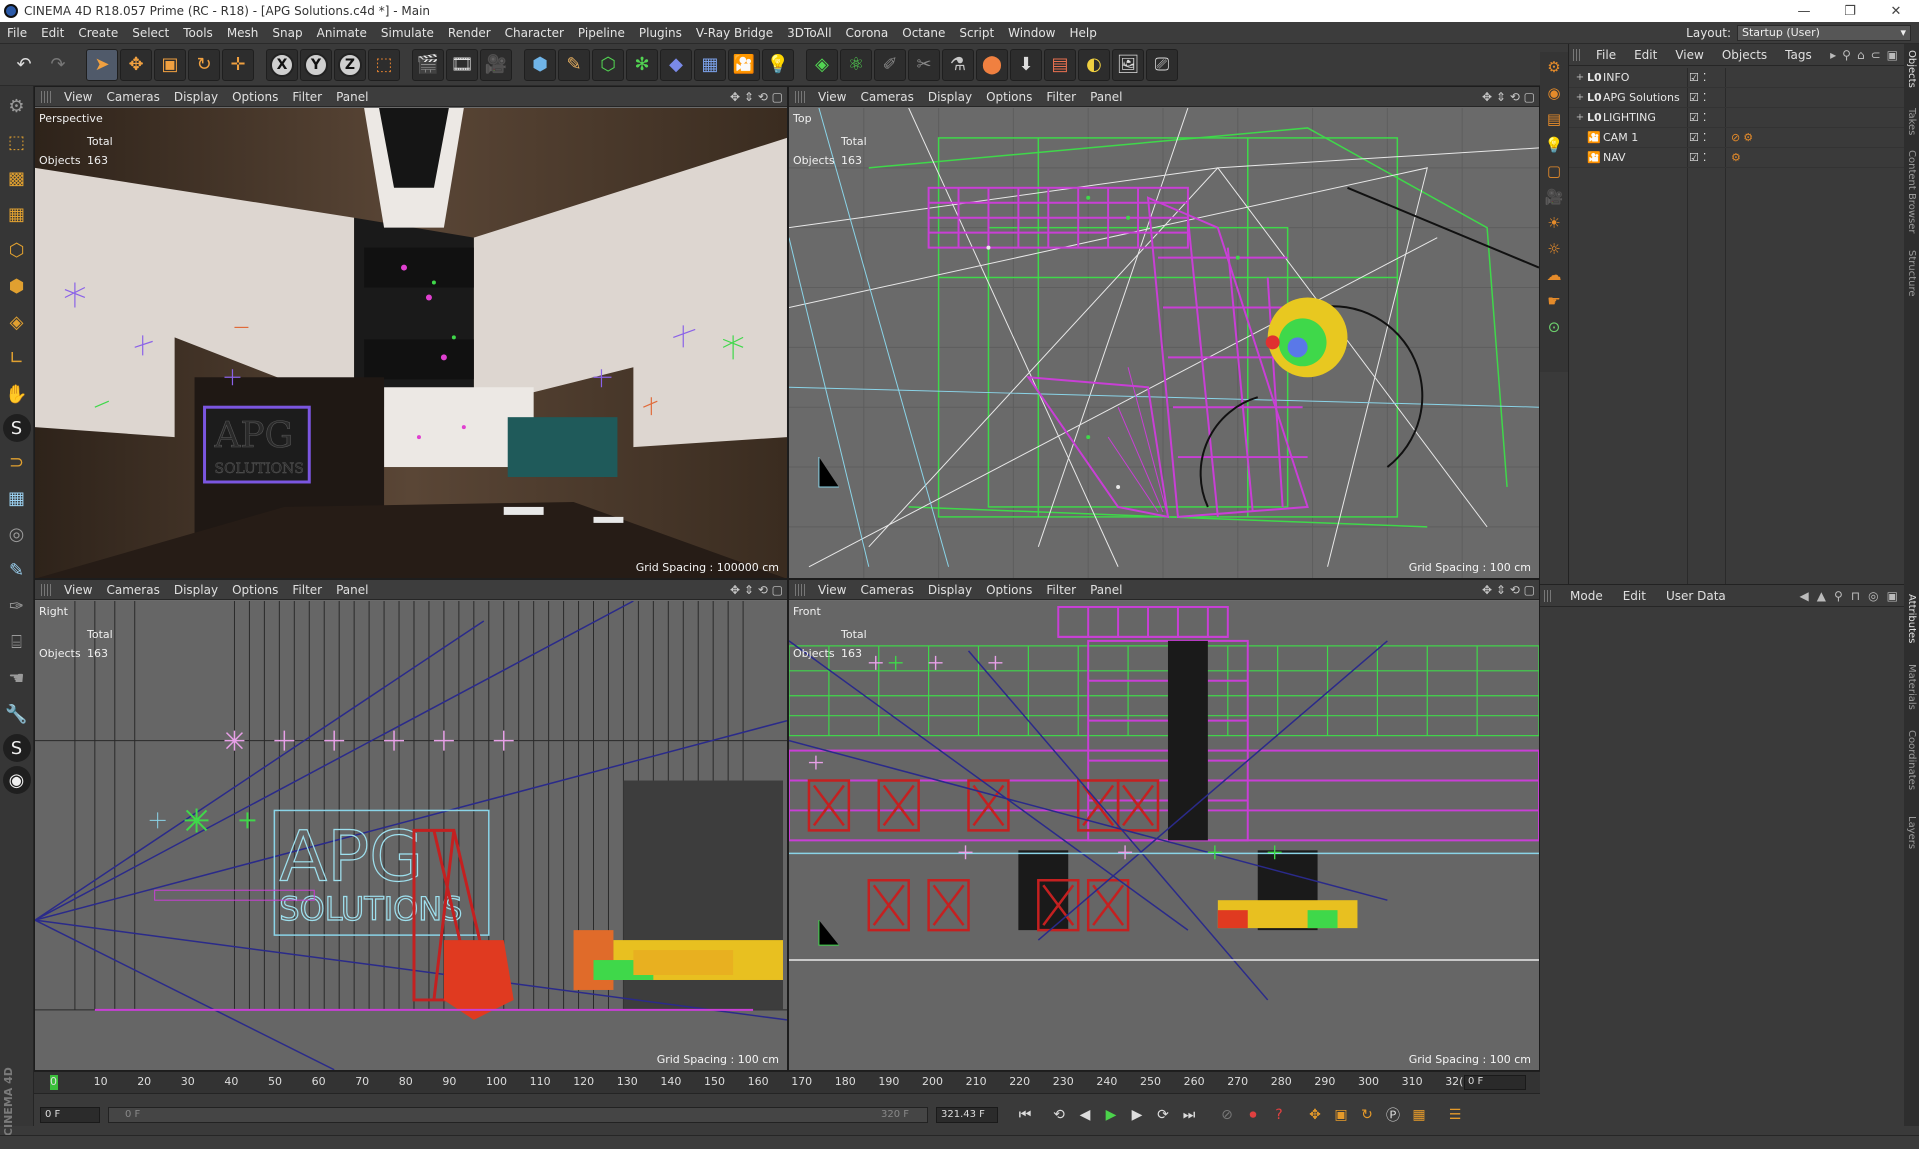 The height and width of the screenshot is (1149, 1919). I want to click on sculpt-icon: ✎, so click(17, 570).